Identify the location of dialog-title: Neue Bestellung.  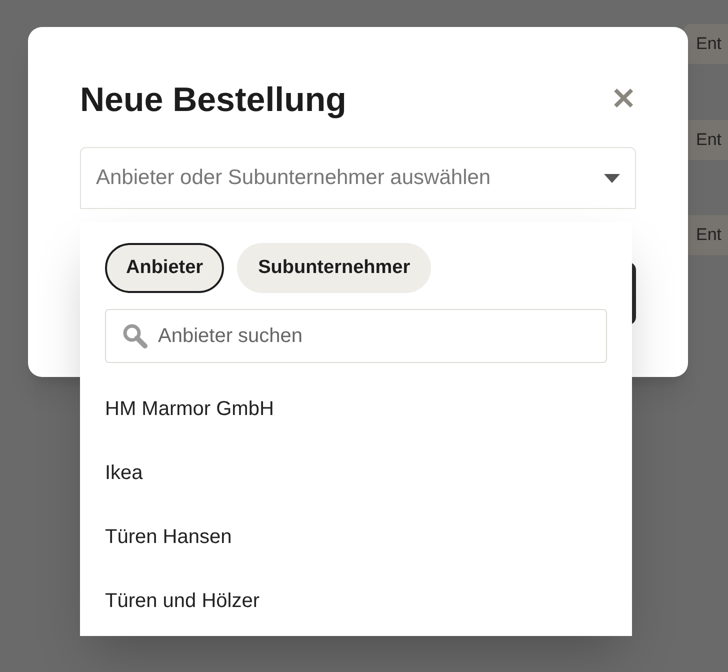
(213, 100).